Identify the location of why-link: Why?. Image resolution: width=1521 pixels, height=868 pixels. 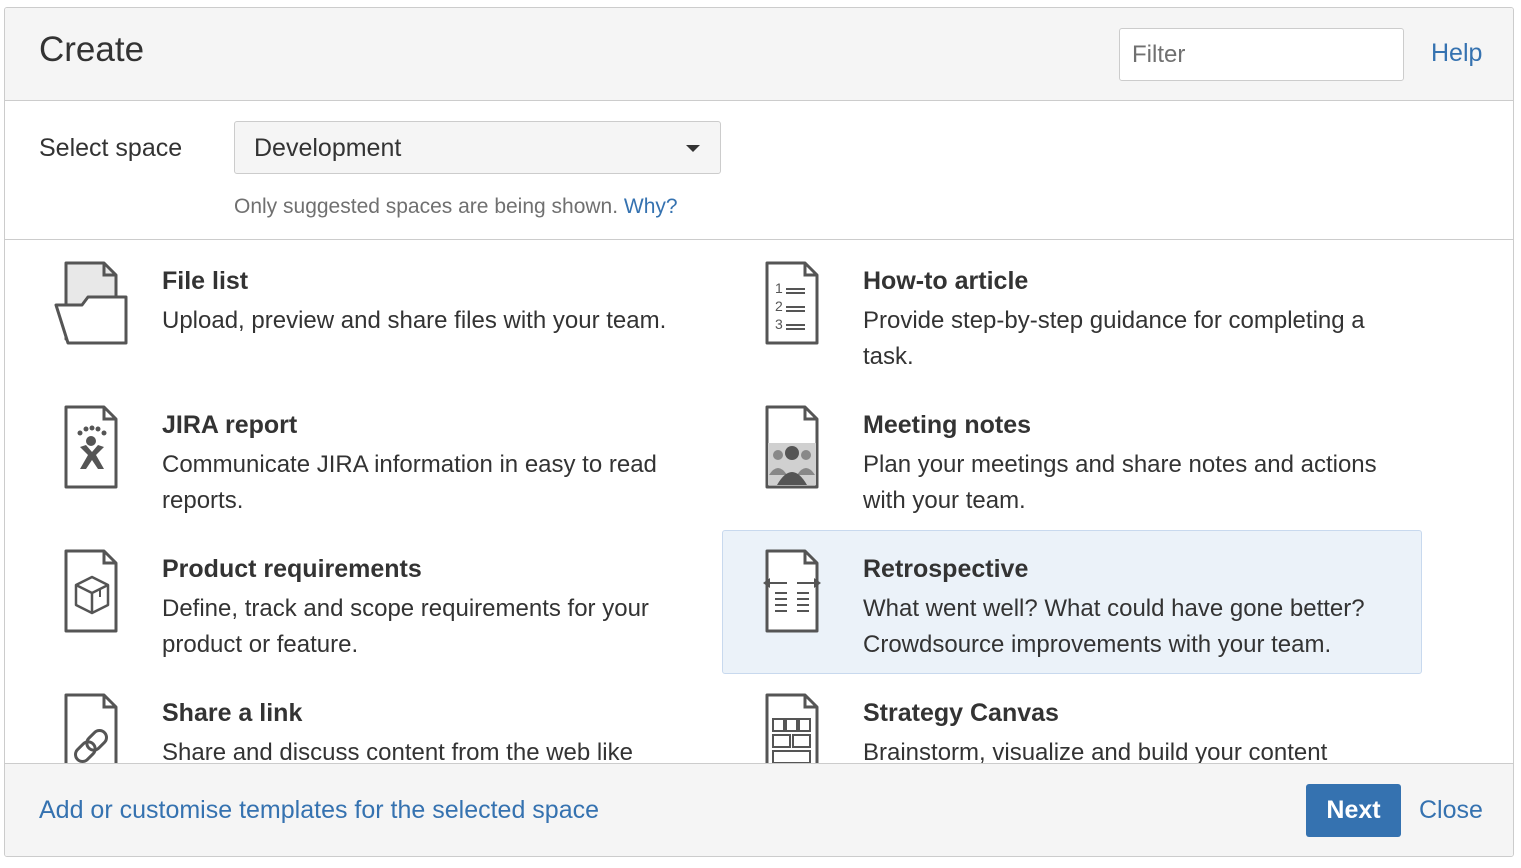
(651, 206).